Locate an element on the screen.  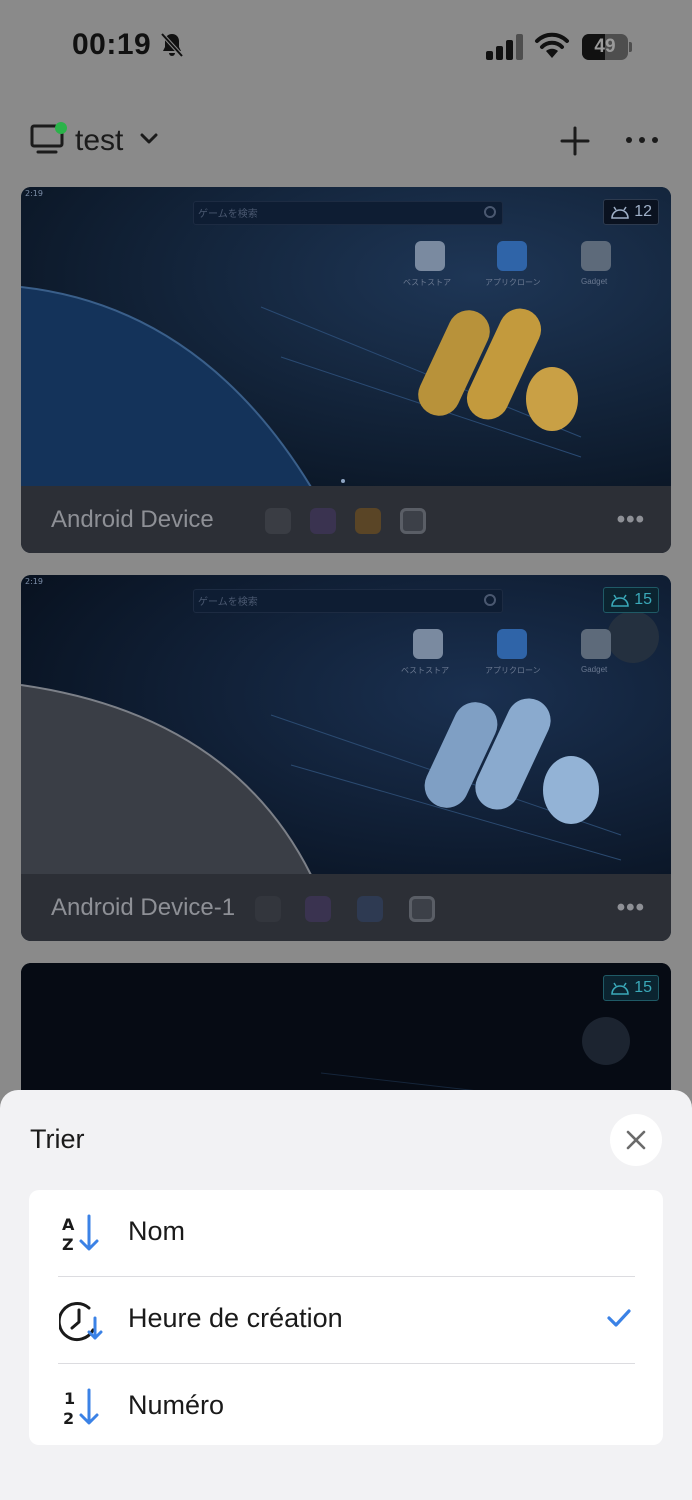
group-title: test is located at coordinates (99, 141).